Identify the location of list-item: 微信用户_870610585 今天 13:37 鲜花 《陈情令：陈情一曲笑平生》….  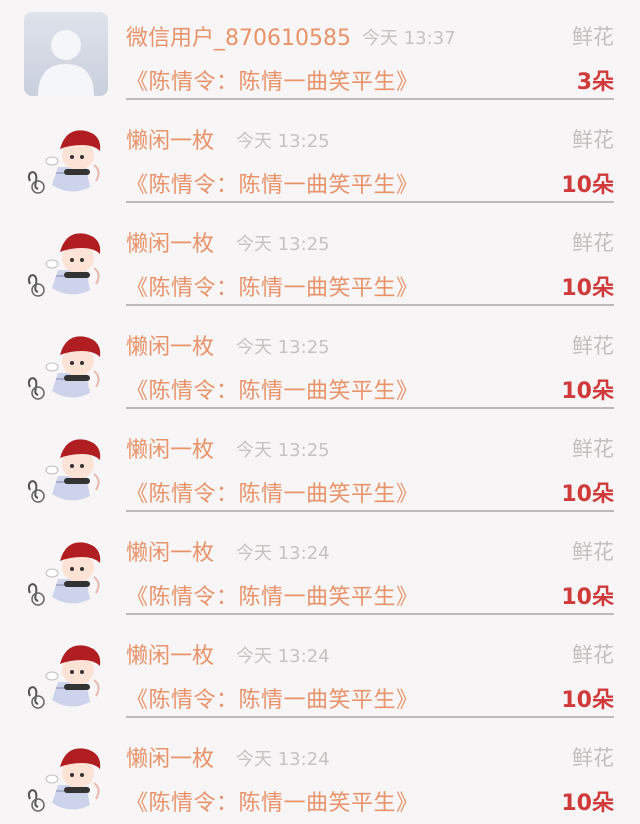
(320, 51).